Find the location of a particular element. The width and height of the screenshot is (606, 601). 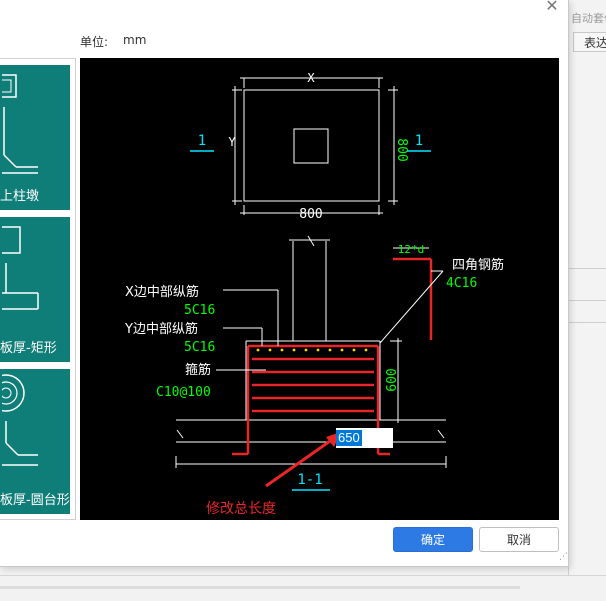

y-mid-bar-label: Y边中部纵筋 is located at coordinates (161, 329).